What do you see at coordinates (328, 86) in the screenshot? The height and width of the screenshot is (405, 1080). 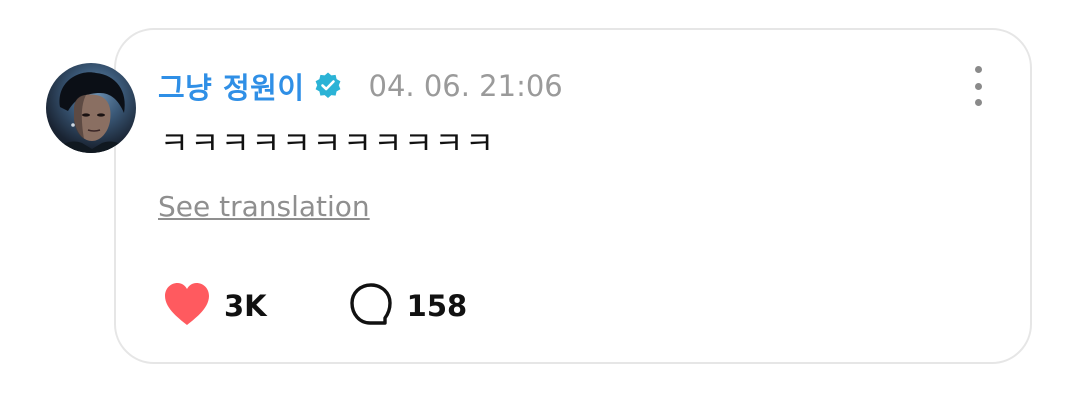 I see `verified-badge-icon` at bounding box center [328, 86].